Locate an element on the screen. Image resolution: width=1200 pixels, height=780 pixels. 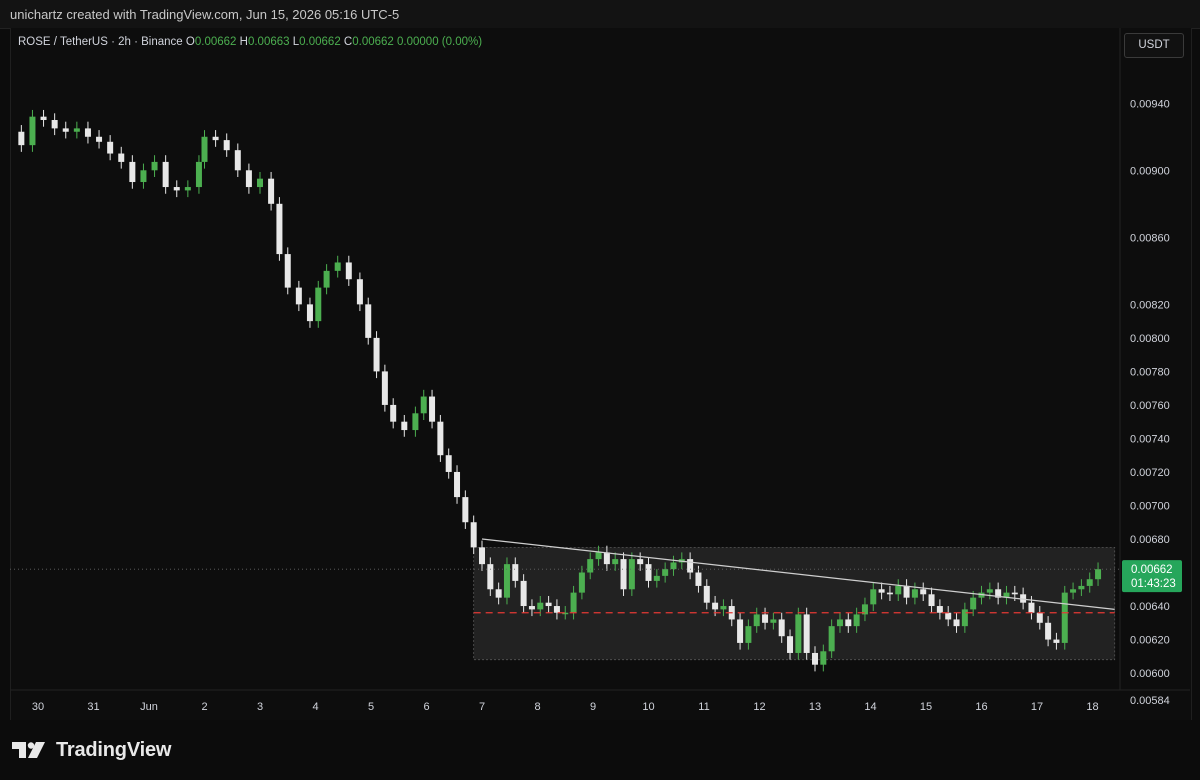
currency-button: USDT is located at coordinates (1154, 45).